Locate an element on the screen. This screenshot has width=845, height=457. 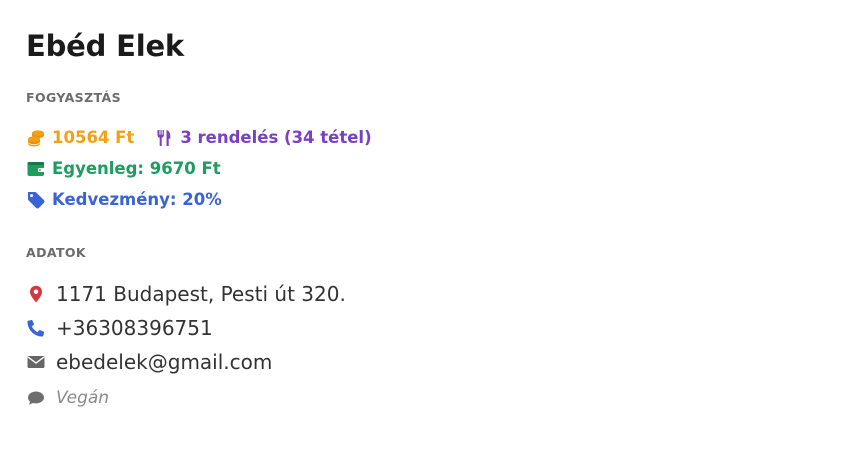
discount: Kedvezmény: 20% is located at coordinates (124, 200).